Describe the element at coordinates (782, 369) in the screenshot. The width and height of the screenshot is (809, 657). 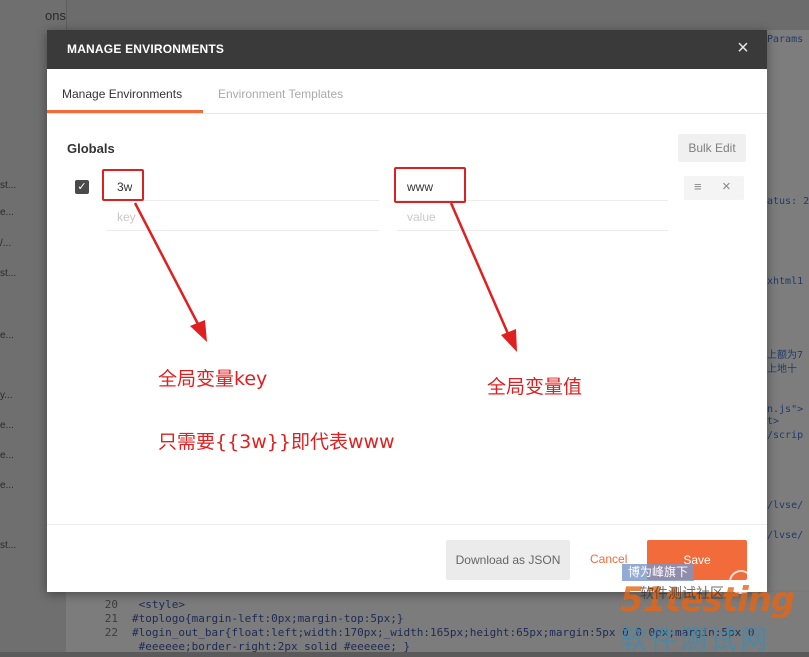
I see `right-panel-text: 上地十` at that location.